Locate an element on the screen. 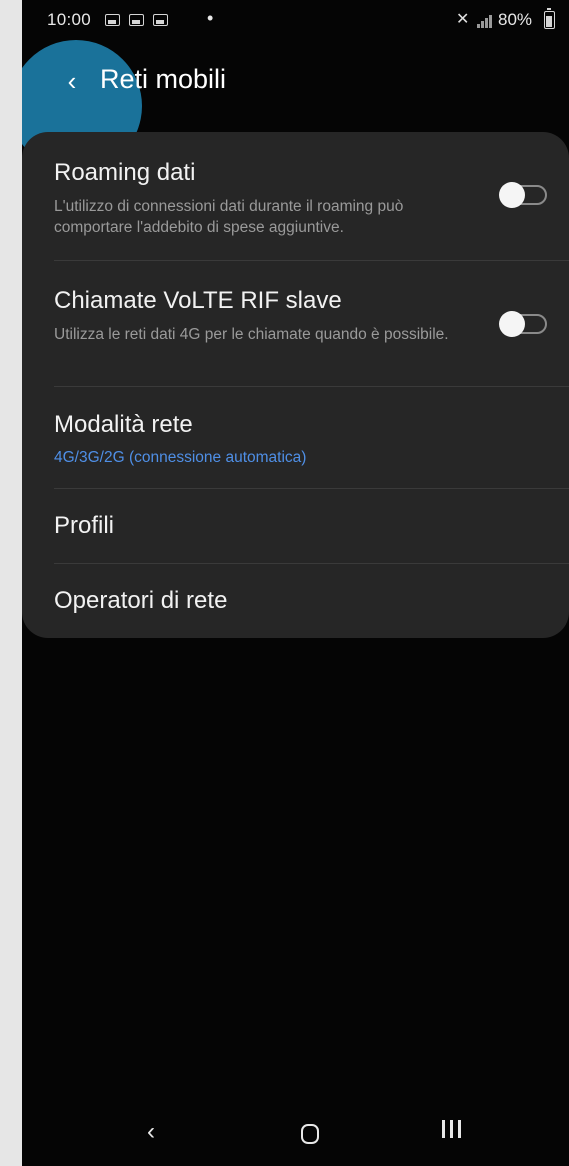  signal-icon is located at coordinates (485, 21).